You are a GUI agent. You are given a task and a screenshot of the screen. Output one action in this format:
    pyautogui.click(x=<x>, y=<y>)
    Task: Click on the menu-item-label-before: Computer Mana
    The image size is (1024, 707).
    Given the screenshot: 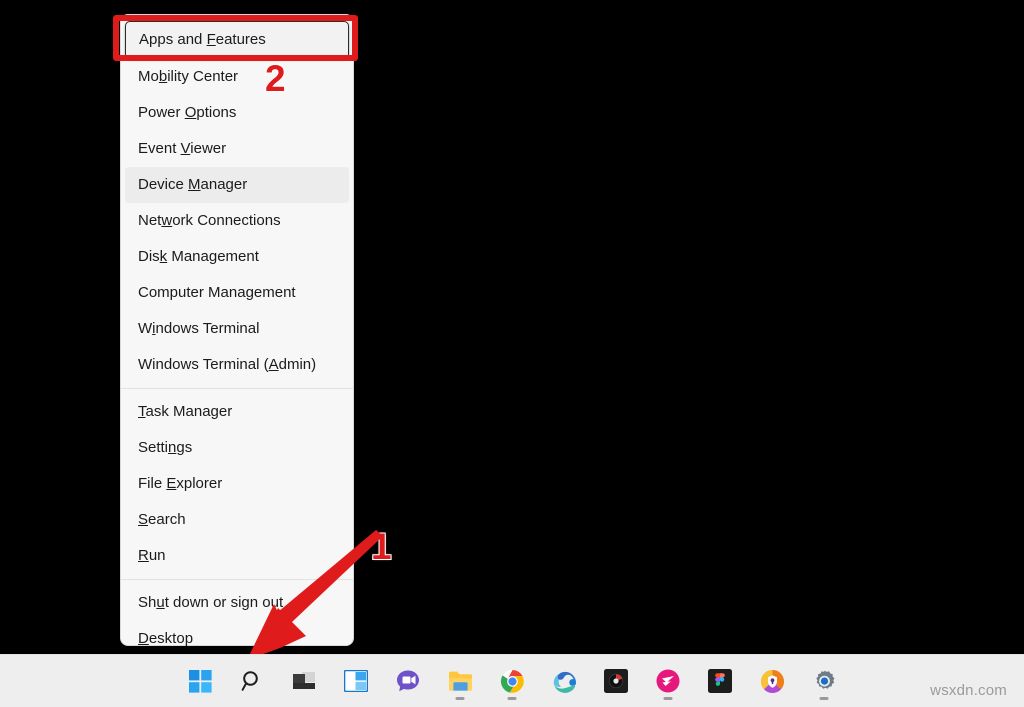 What is the action you would take?
    pyautogui.click(x=192, y=292)
    